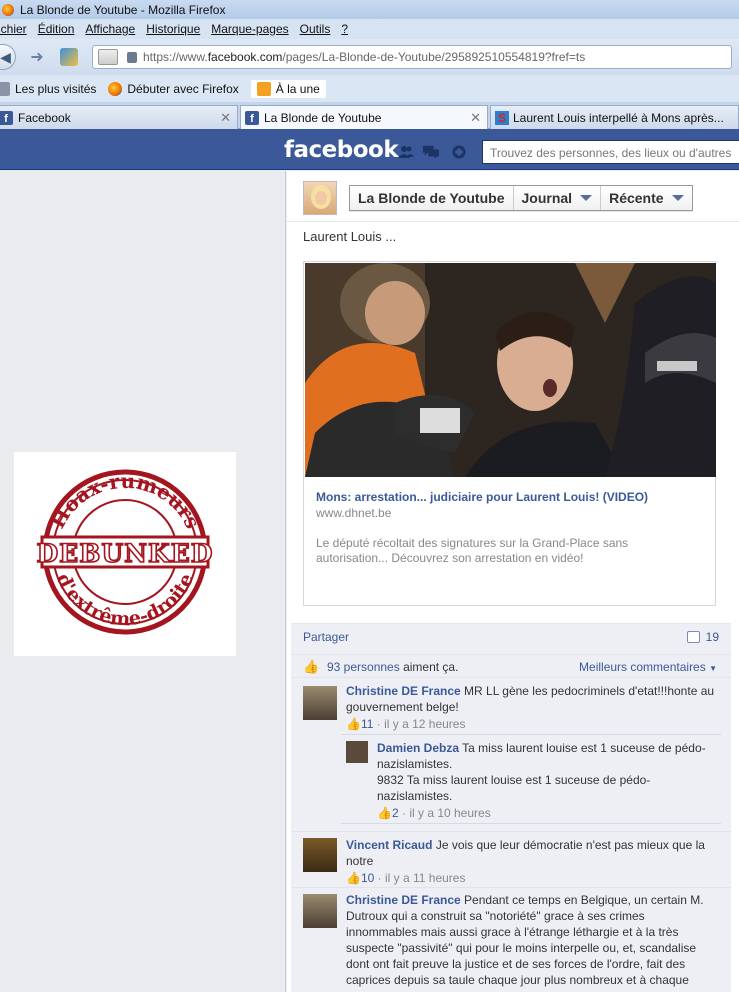  What do you see at coordinates (175, 57) in the screenshot?
I see `url-prefix: https://www.` at bounding box center [175, 57].